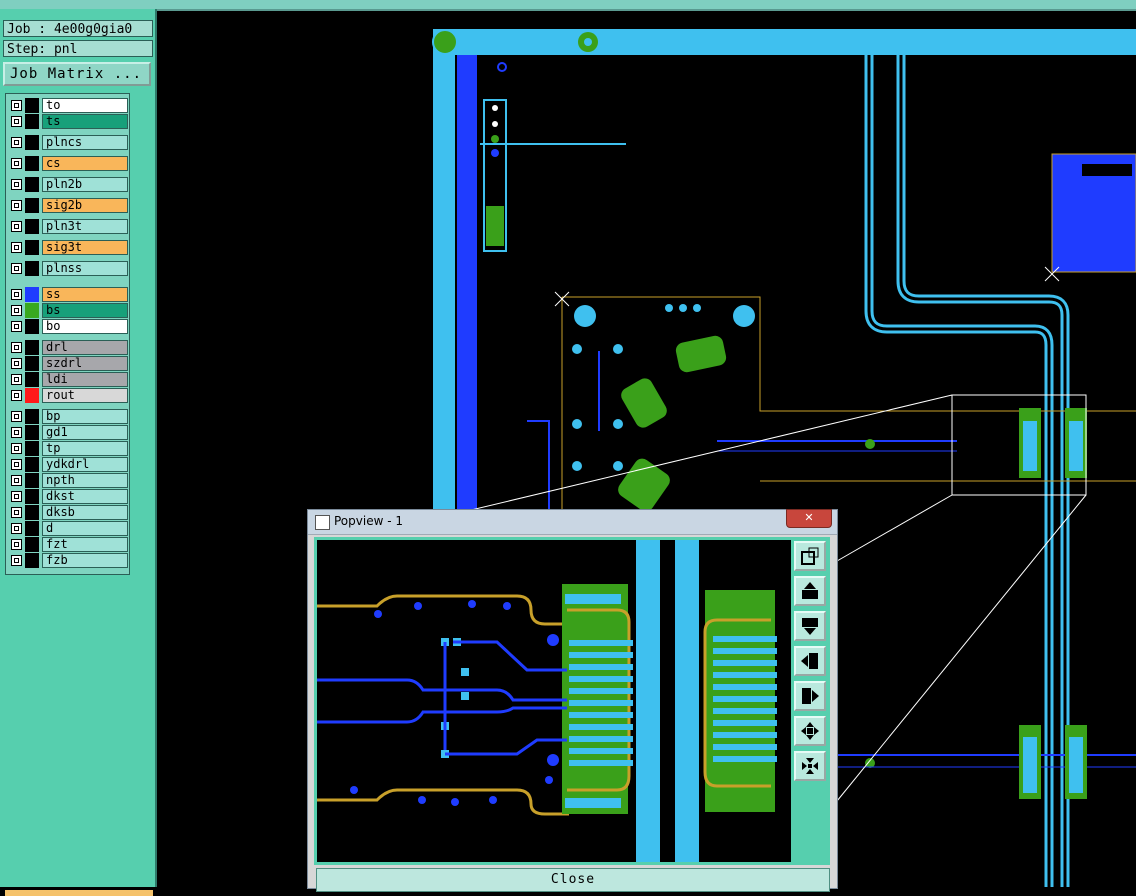 The height and width of the screenshot is (896, 1136). What do you see at coordinates (85, 142) in the screenshot?
I see `layer-name: plncs` at bounding box center [85, 142].